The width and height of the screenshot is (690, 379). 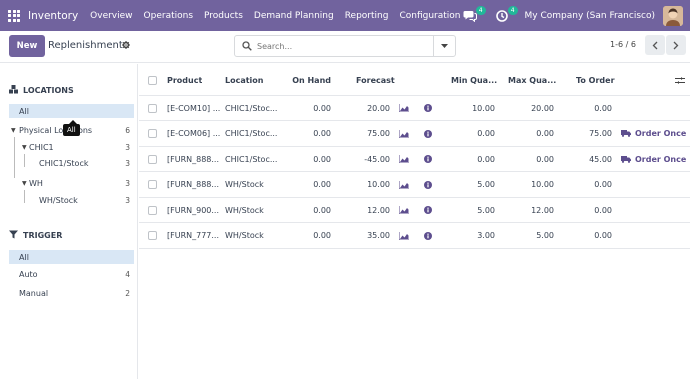 What do you see at coordinates (472, 108) in the screenshot?
I see `min-quantity-cell: 10.00` at bounding box center [472, 108].